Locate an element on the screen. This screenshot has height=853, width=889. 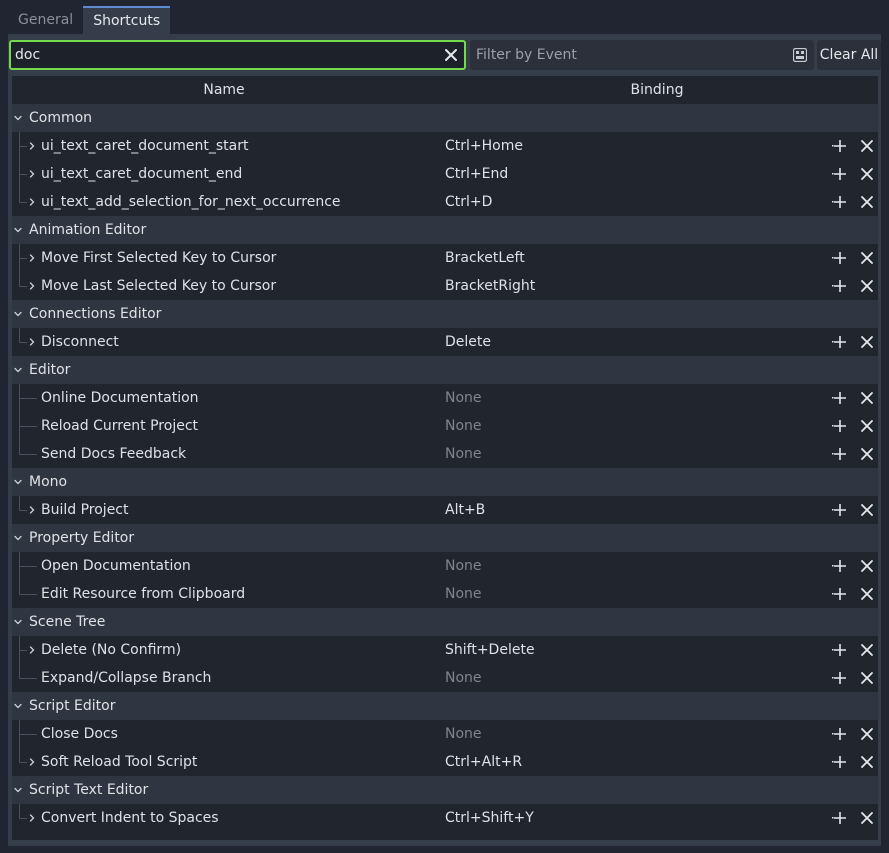
shortcut-binding: Ctrl+End is located at coordinates (476, 174).